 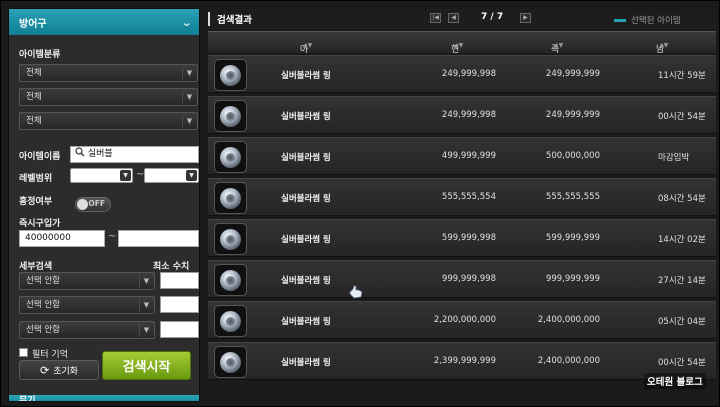 What do you see at coordinates (468, 279) in the screenshot?
I see `current-bid-cell: 999,999,998` at bounding box center [468, 279].